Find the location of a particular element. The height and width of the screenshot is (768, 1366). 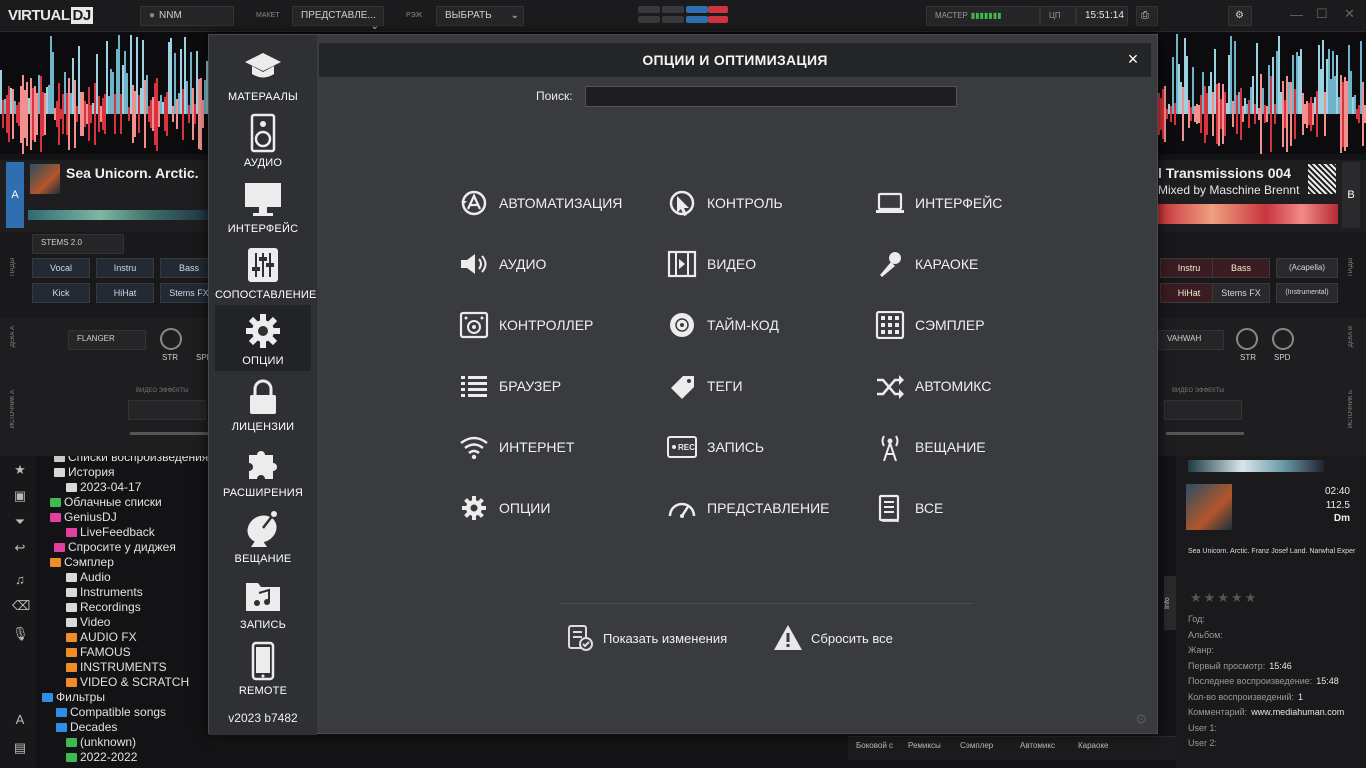

tree-item: История is located at coordinates (84, 472).